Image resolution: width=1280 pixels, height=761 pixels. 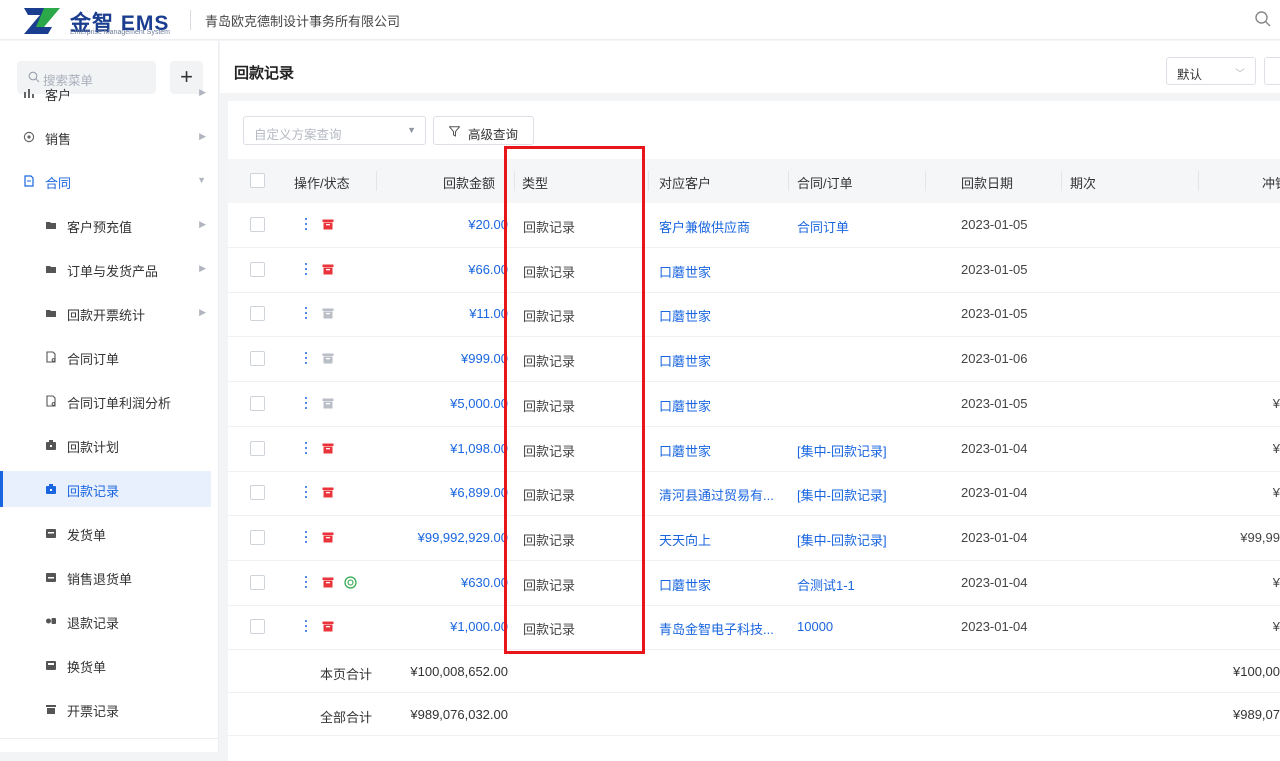 What do you see at coordinates (190, 20) in the screenshot?
I see `top-divider` at bounding box center [190, 20].